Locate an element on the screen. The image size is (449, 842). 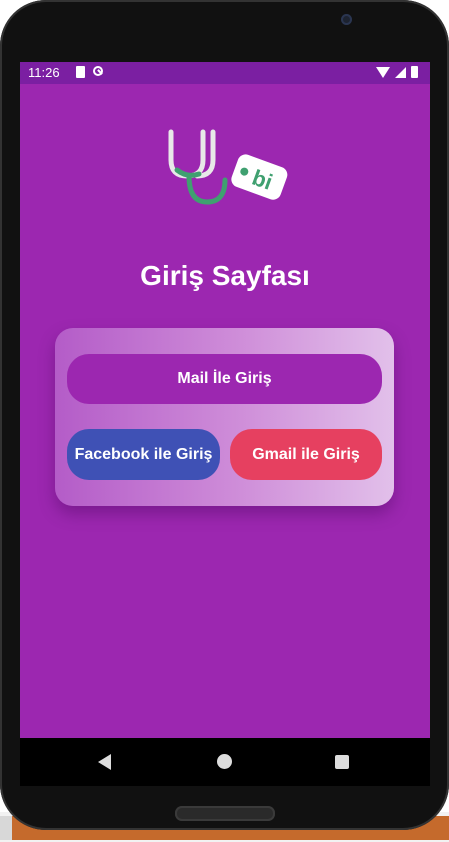
front-camera is located at coordinates (346, 19).